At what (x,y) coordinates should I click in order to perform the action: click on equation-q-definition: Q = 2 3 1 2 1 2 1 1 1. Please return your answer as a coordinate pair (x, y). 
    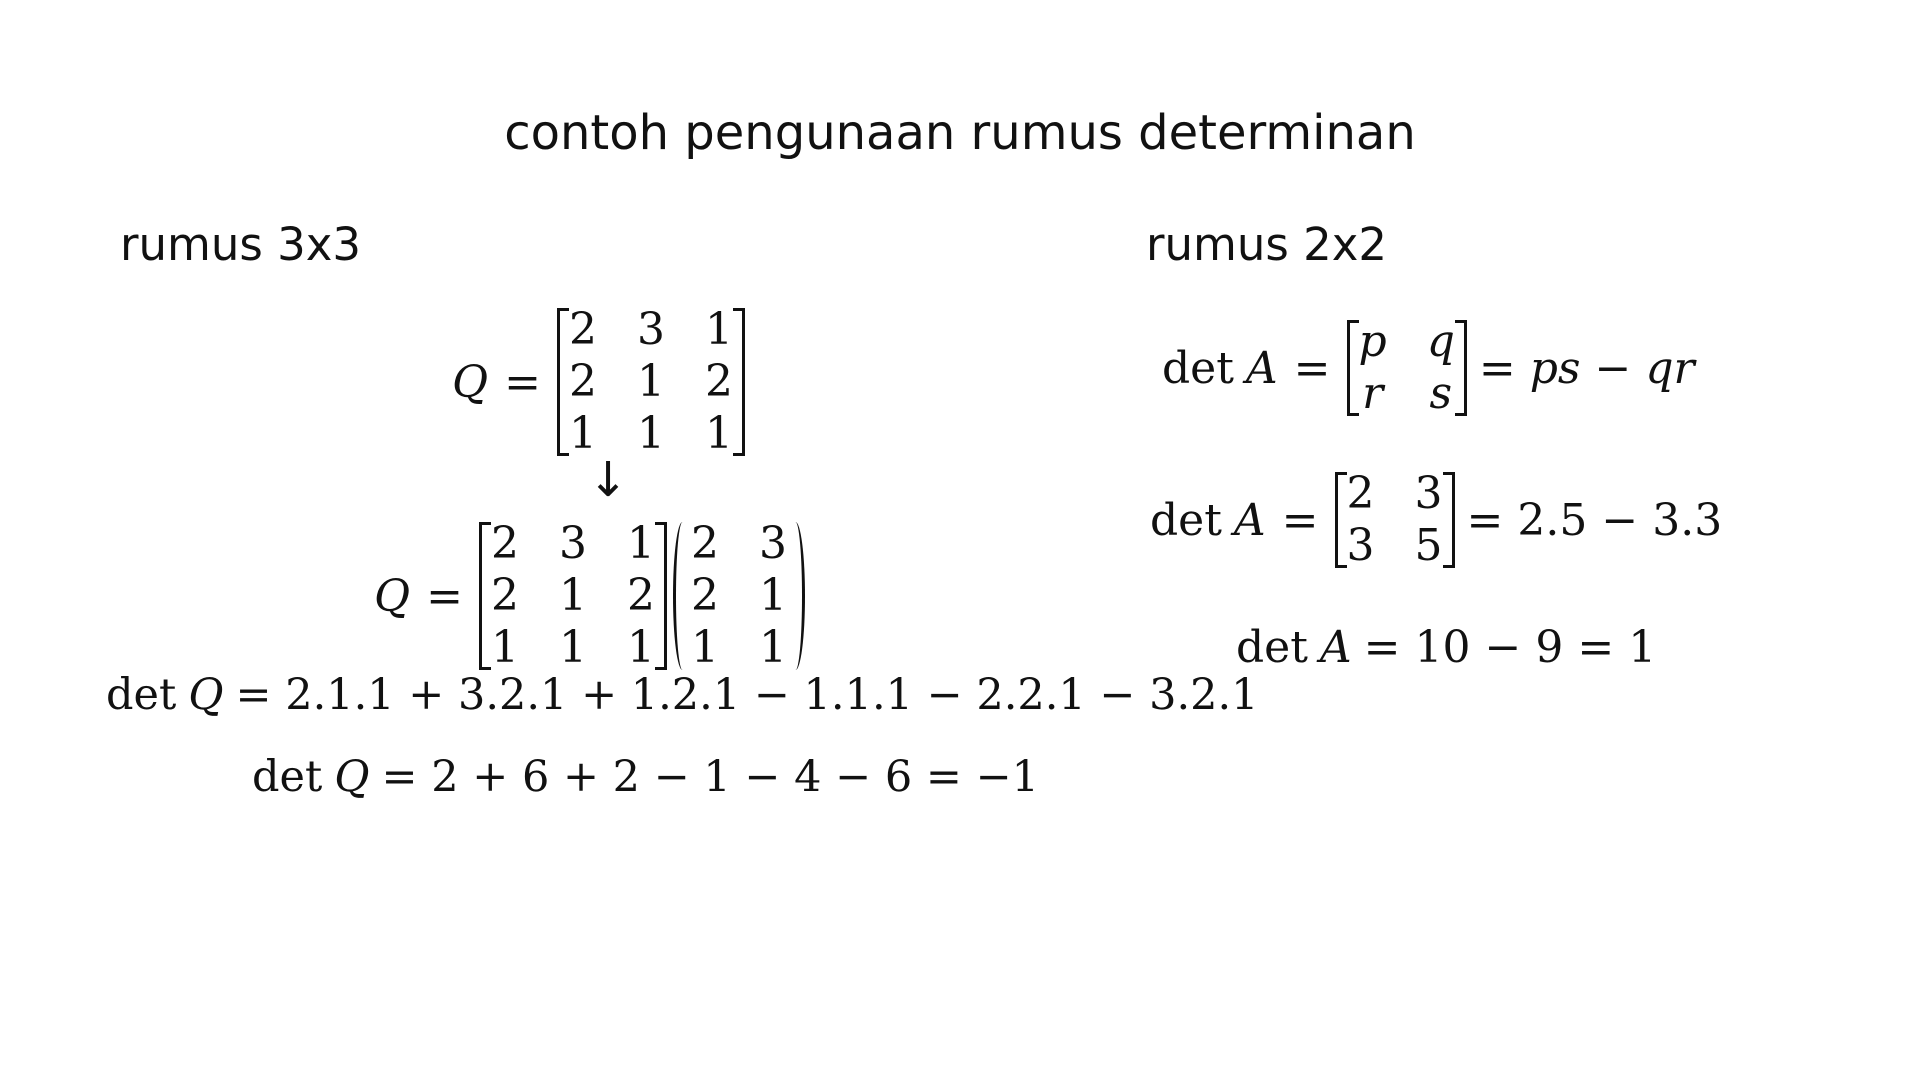
    Looking at the image, I should click on (598, 382).